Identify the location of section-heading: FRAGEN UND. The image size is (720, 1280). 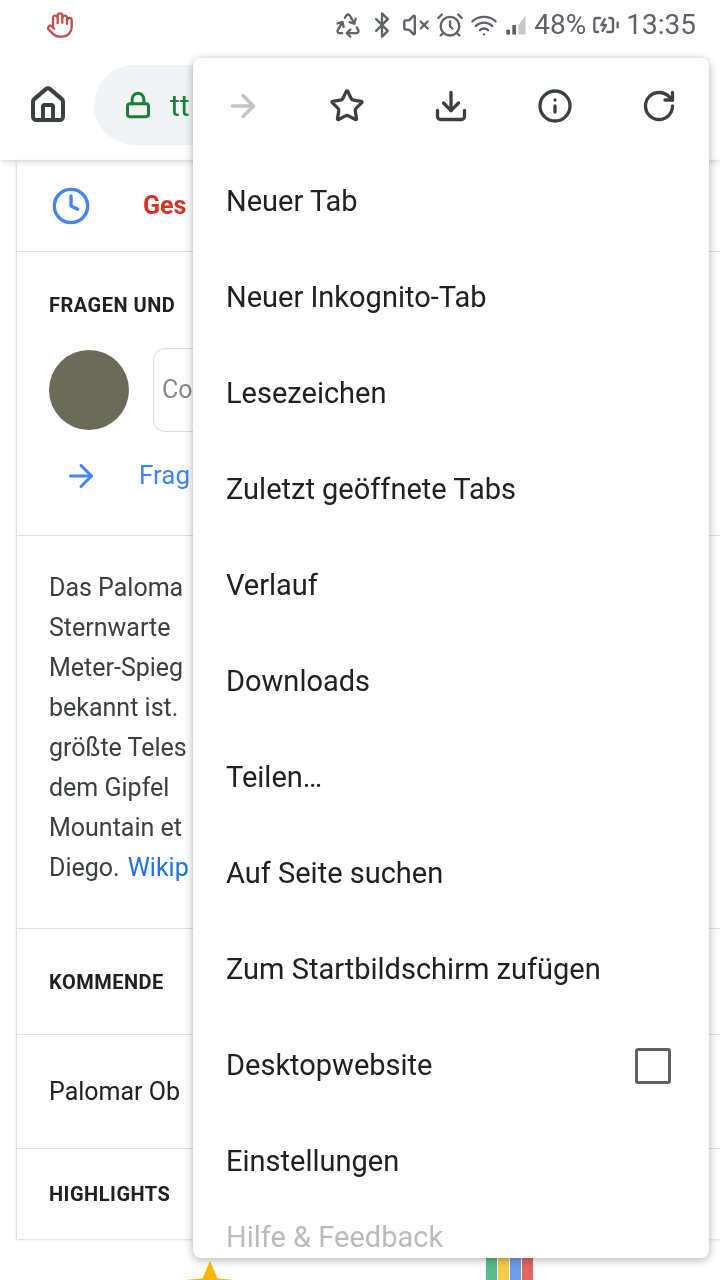
(112, 305).